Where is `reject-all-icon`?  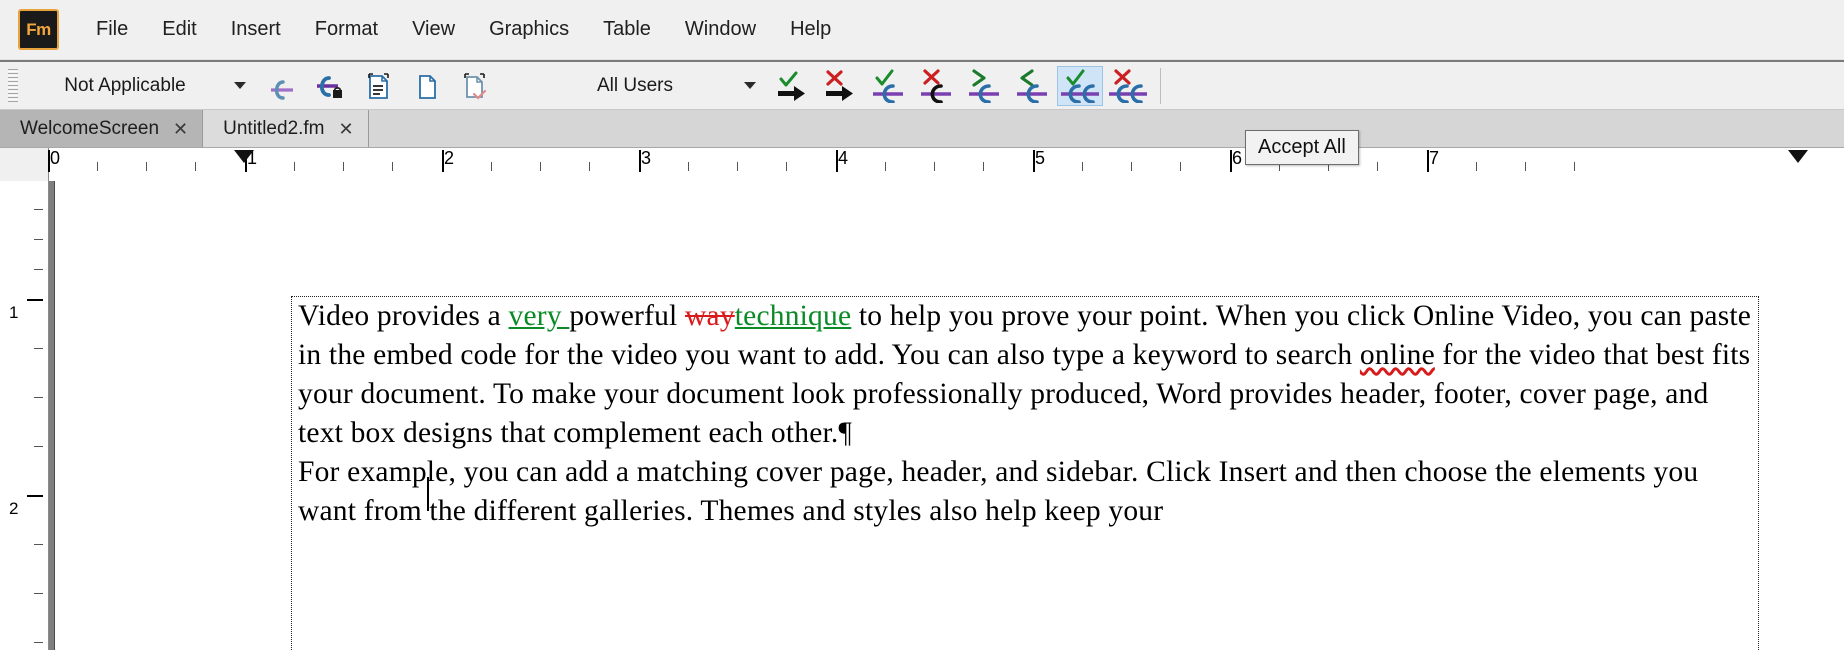
reject-all-icon is located at coordinates (1128, 85).